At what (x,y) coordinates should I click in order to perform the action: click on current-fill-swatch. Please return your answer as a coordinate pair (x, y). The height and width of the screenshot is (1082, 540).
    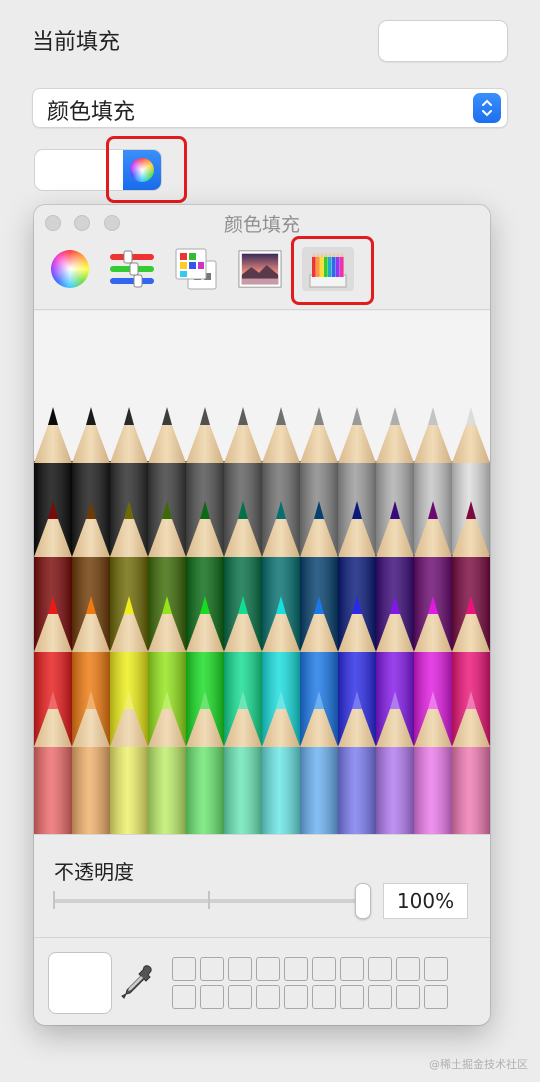
    Looking at the image, I should click on (443, 41).